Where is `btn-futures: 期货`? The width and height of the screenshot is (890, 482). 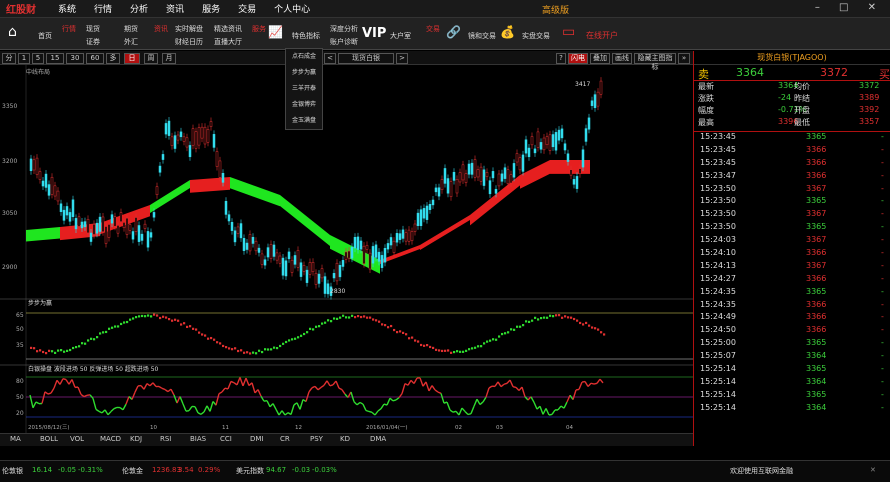 btn-futures: 期货 is located at coordinates (131, 29).